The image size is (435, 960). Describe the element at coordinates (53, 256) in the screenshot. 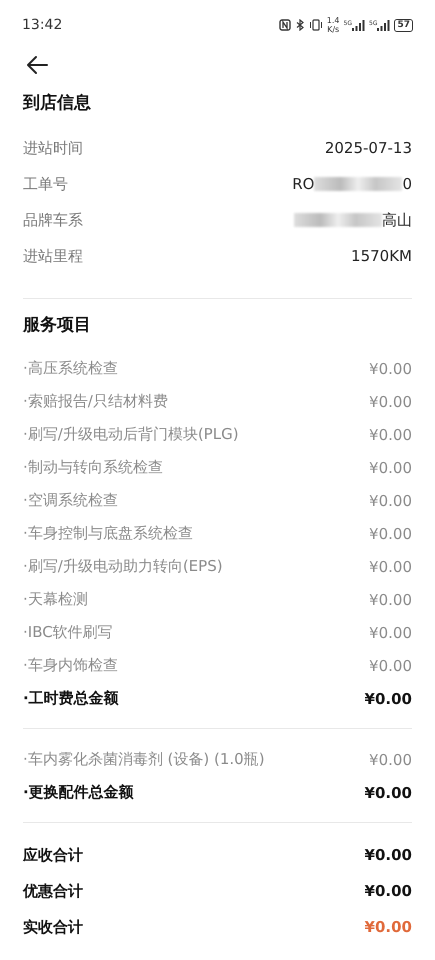

I see `field-label: 进站里程` at that location.